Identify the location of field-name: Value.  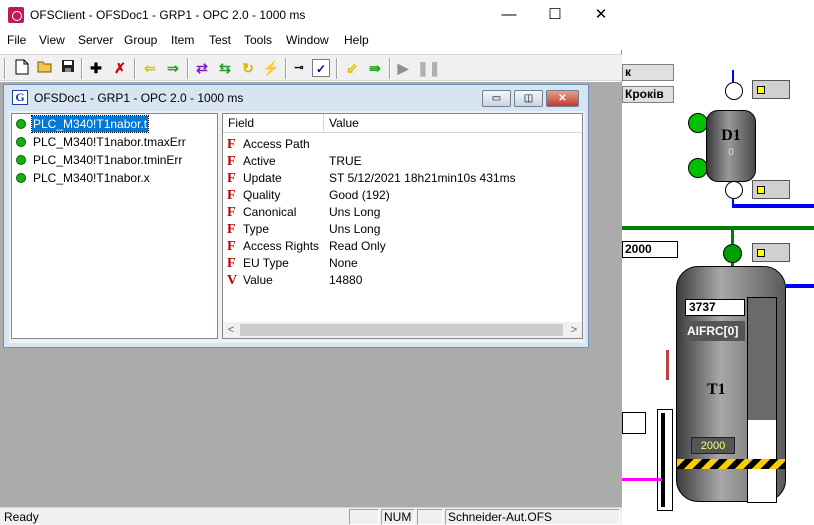
(258, 280).